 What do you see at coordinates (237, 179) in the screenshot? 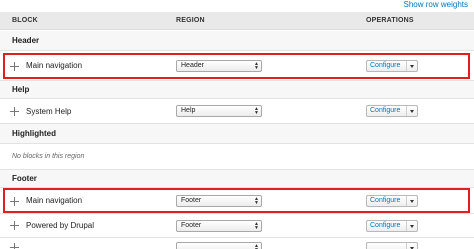
I see `region-row-footer: Footer` at bounding box center [237, 179].